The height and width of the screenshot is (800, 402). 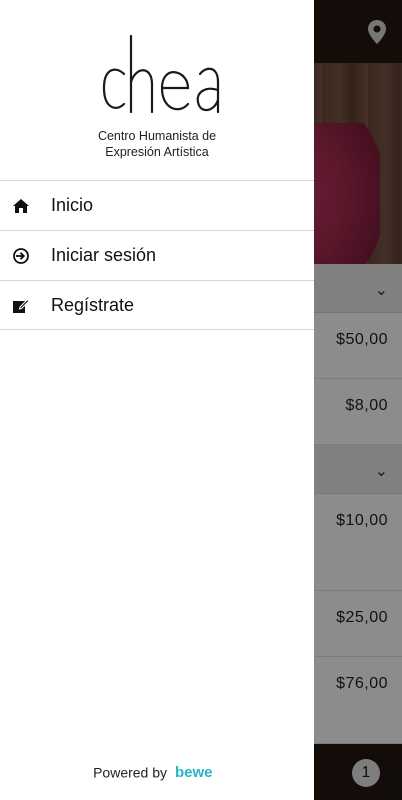 I want to click on drawer-menu: Inicio Iniciar sesión Regístrate, so click(x=157, y=255).